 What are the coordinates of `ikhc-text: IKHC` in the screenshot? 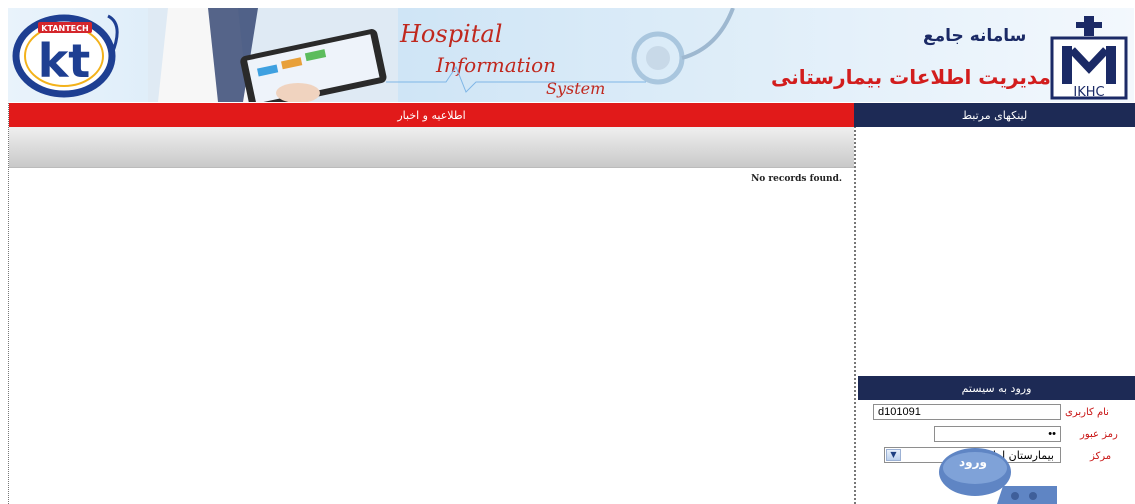 It's located at (1088, 92).